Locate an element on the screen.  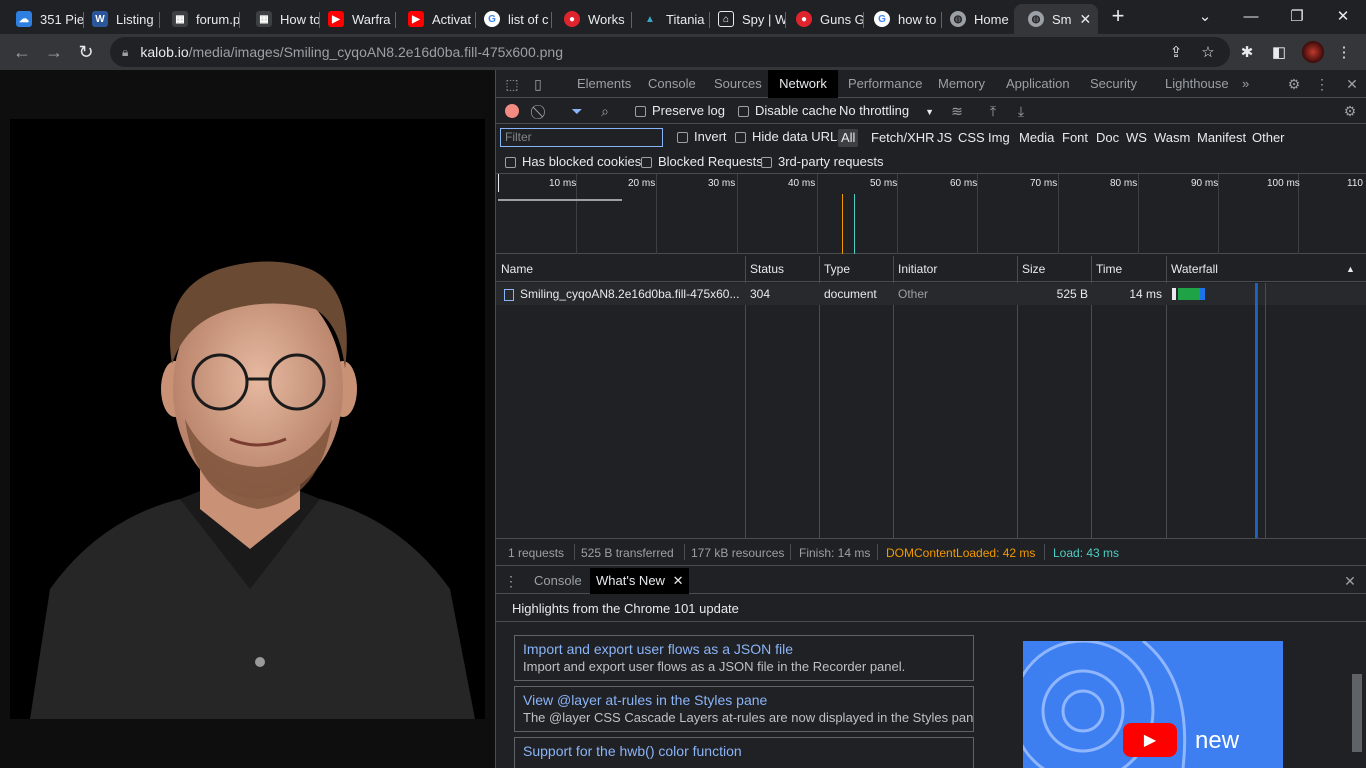
filter-type-doc: Doc is located at coordinates (1107, 138).